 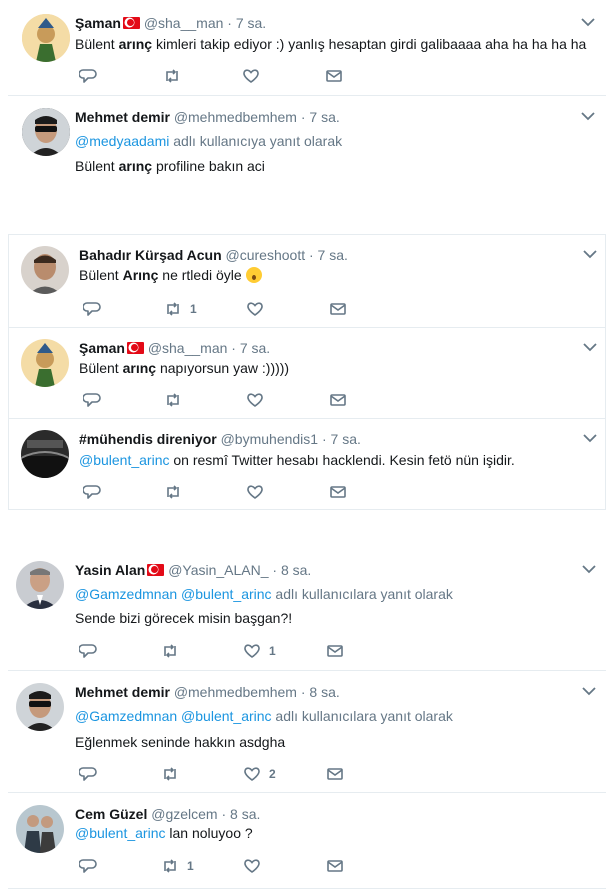 I want to click on suit-avatar-icon, so click(x=40, y=585).